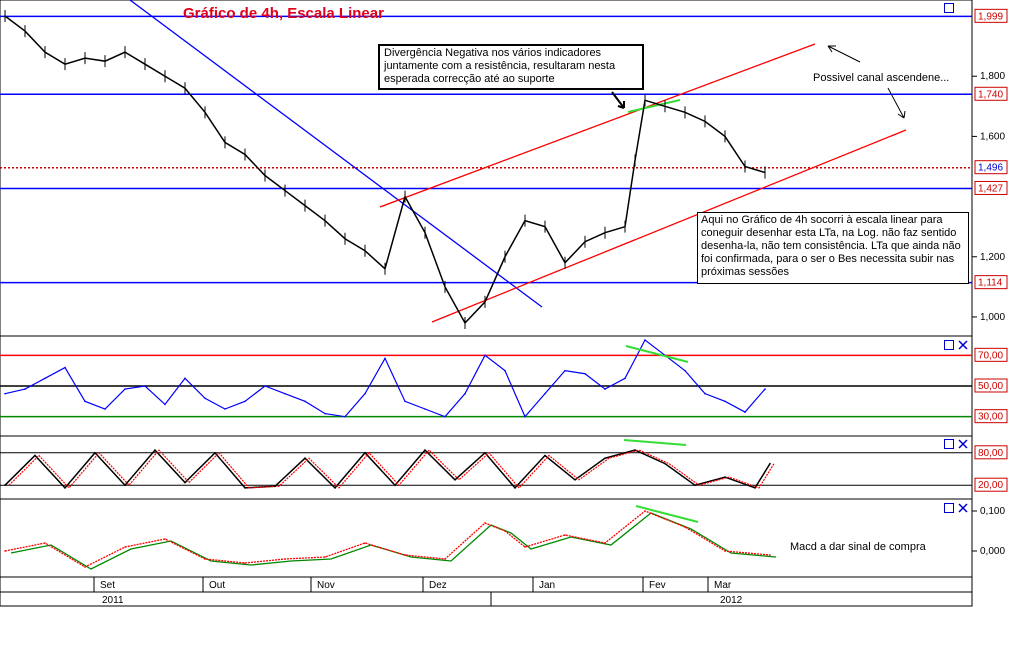 The height and width of the screenshot is (656, 1014). What do you see at coordinates (723, 585) in the screenshot?
I see `month-label: Mar` at bounding box center [723, 585].